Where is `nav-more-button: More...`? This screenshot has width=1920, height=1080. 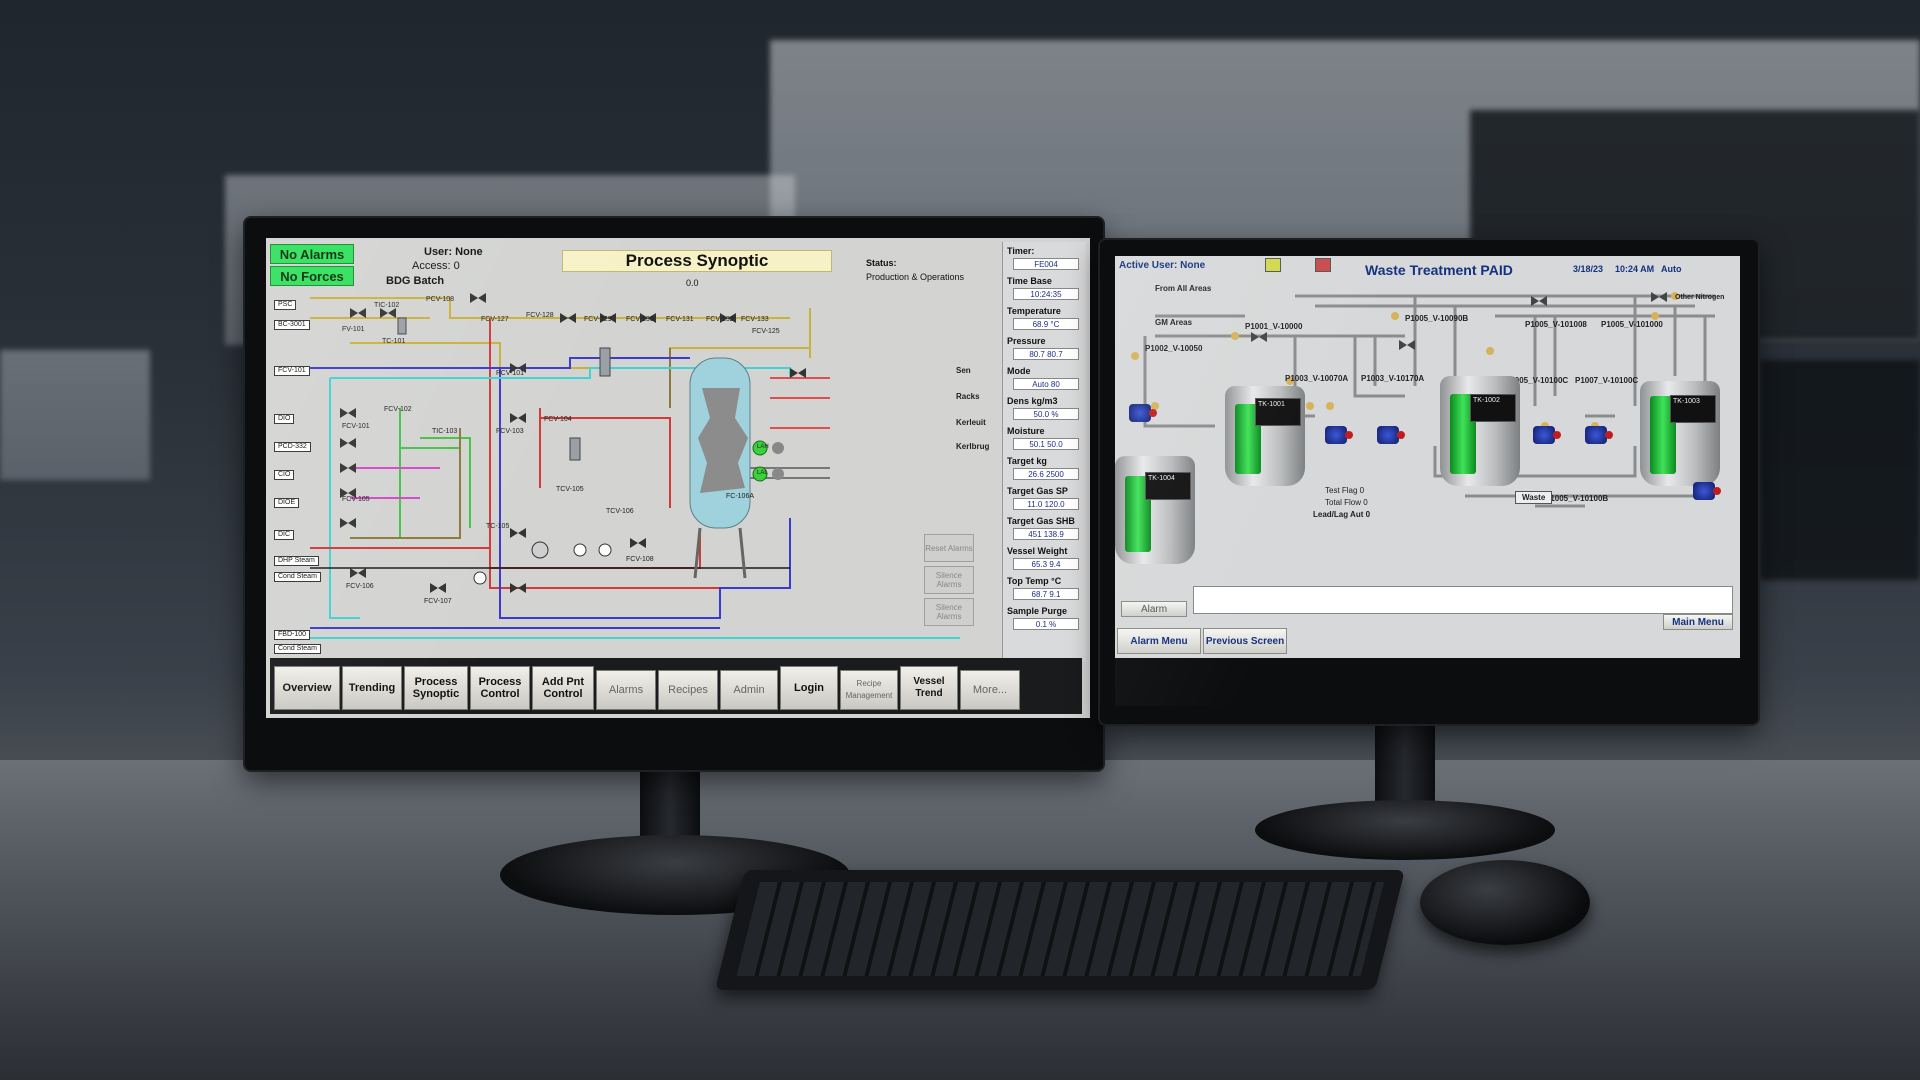 nav-more-button: More... is located at coordinates (990, 690).